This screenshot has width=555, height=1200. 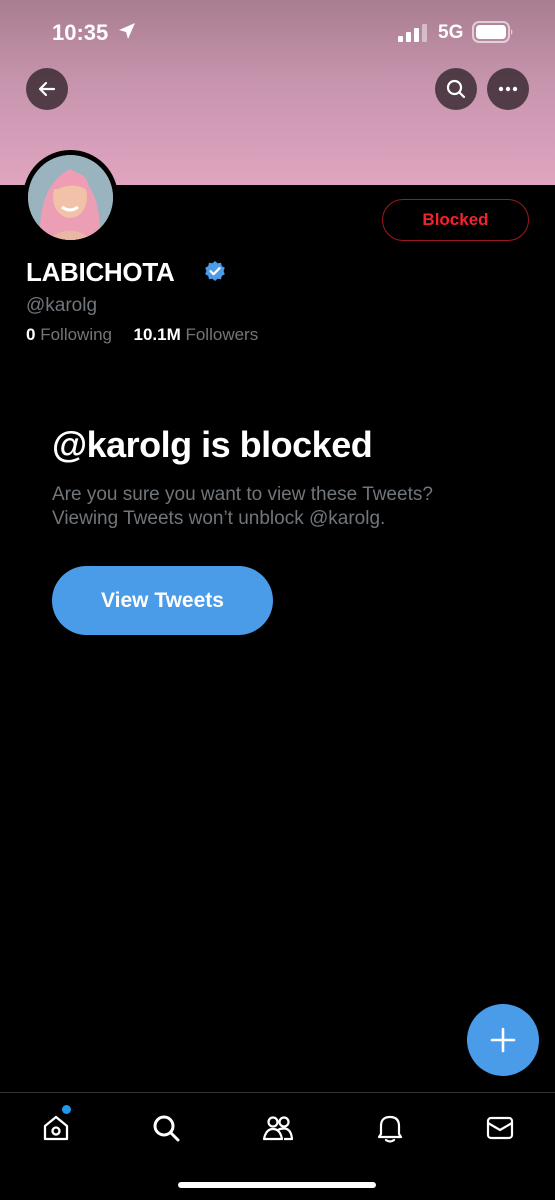 I want to click on avatar, so click(x=70, y=197).